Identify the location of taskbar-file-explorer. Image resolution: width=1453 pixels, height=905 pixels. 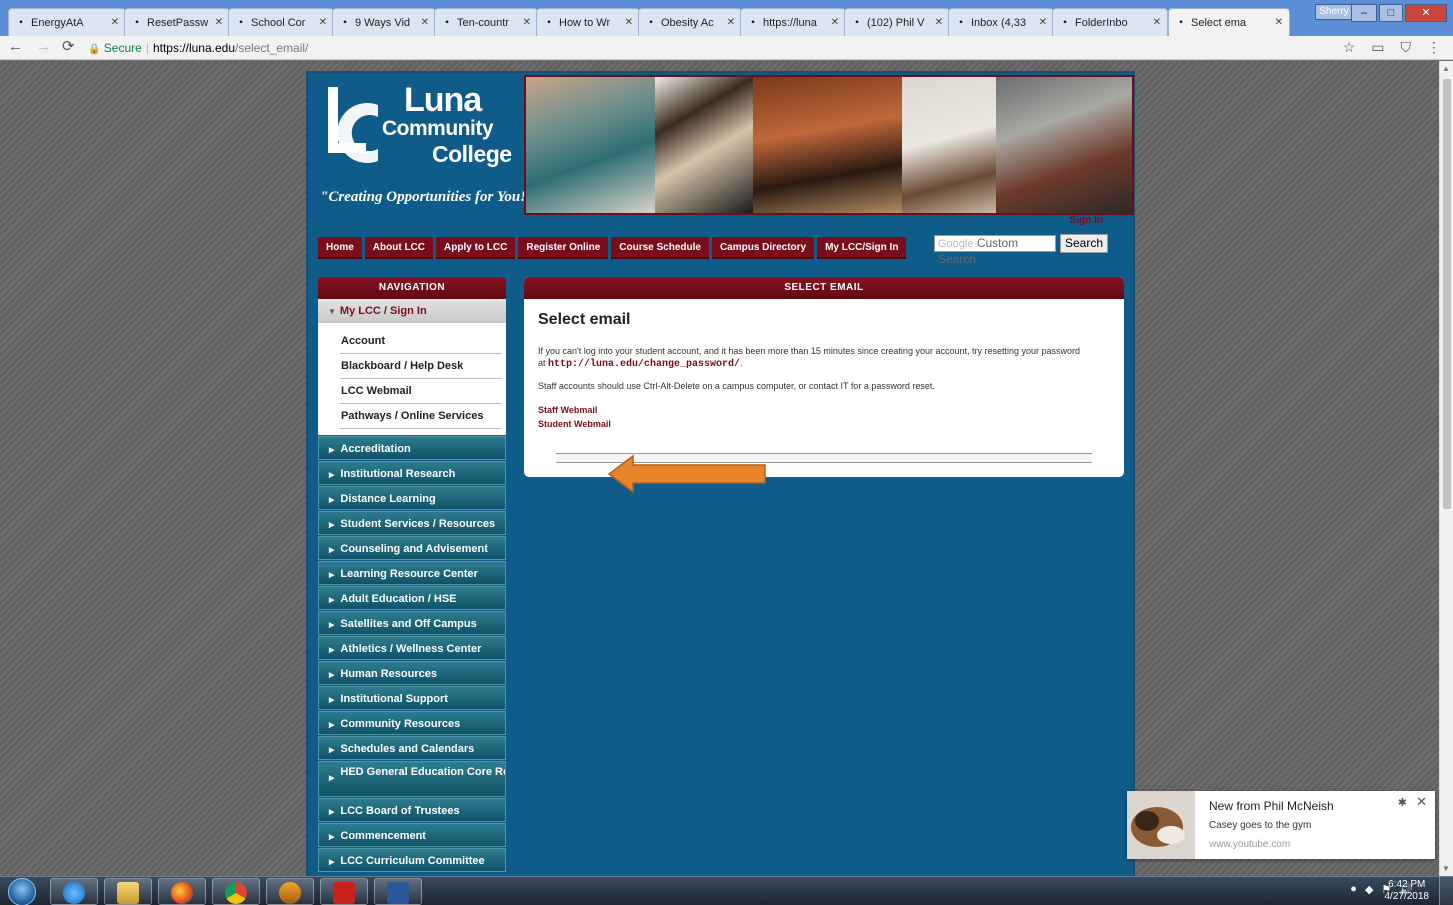
(128, 891).